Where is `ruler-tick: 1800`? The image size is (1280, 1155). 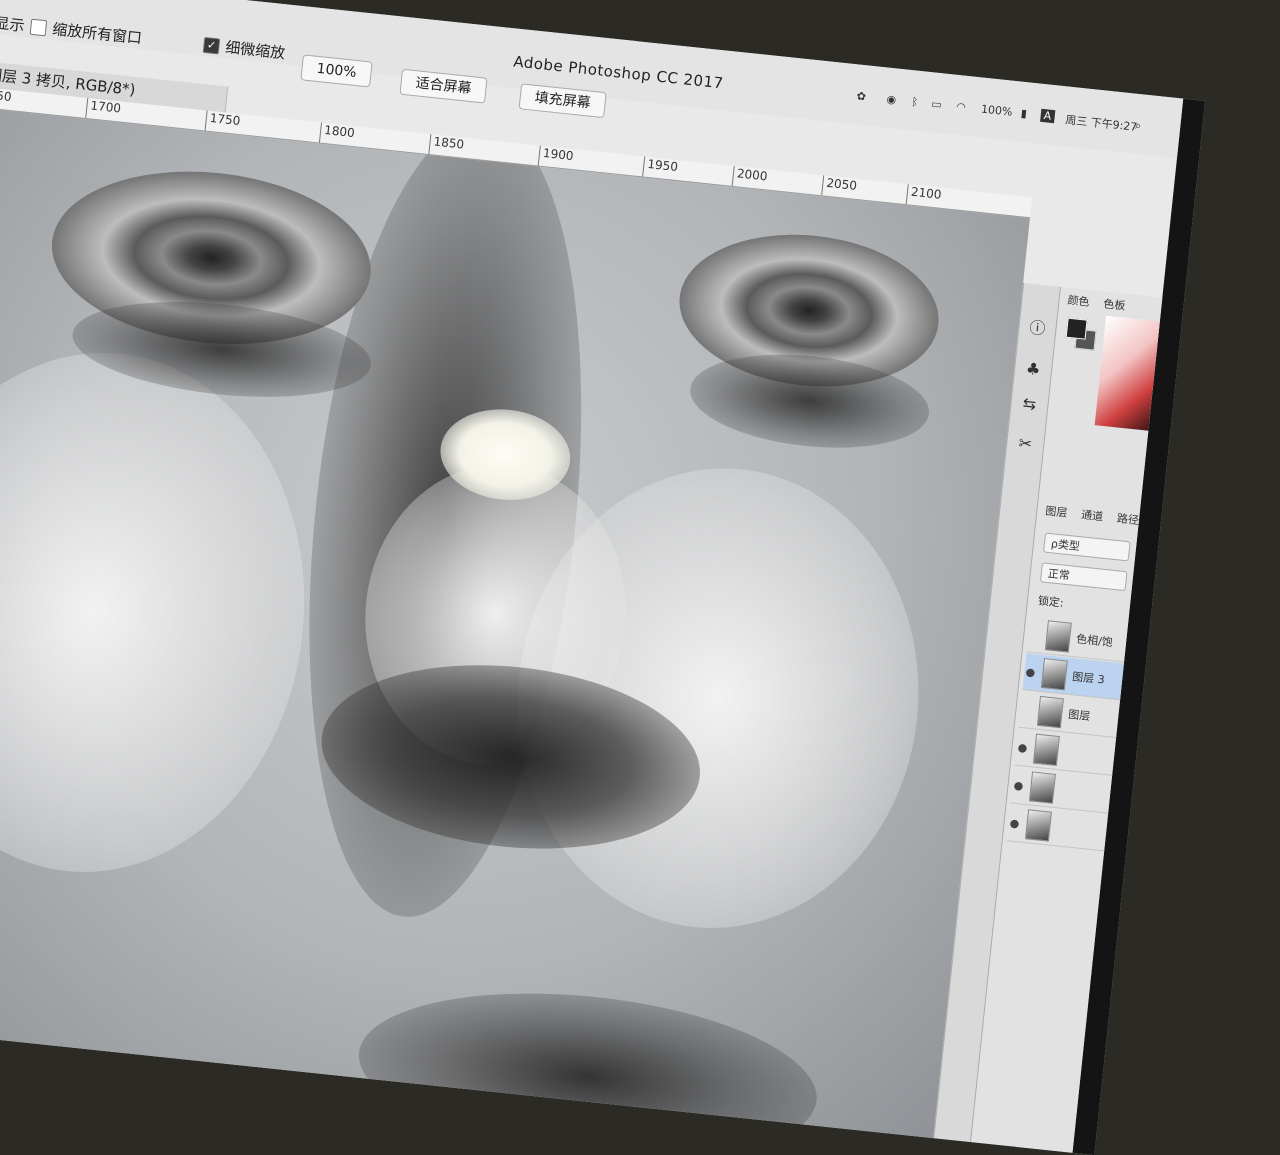
ruler-tick: 1800 is located at coordinates (337, 134).